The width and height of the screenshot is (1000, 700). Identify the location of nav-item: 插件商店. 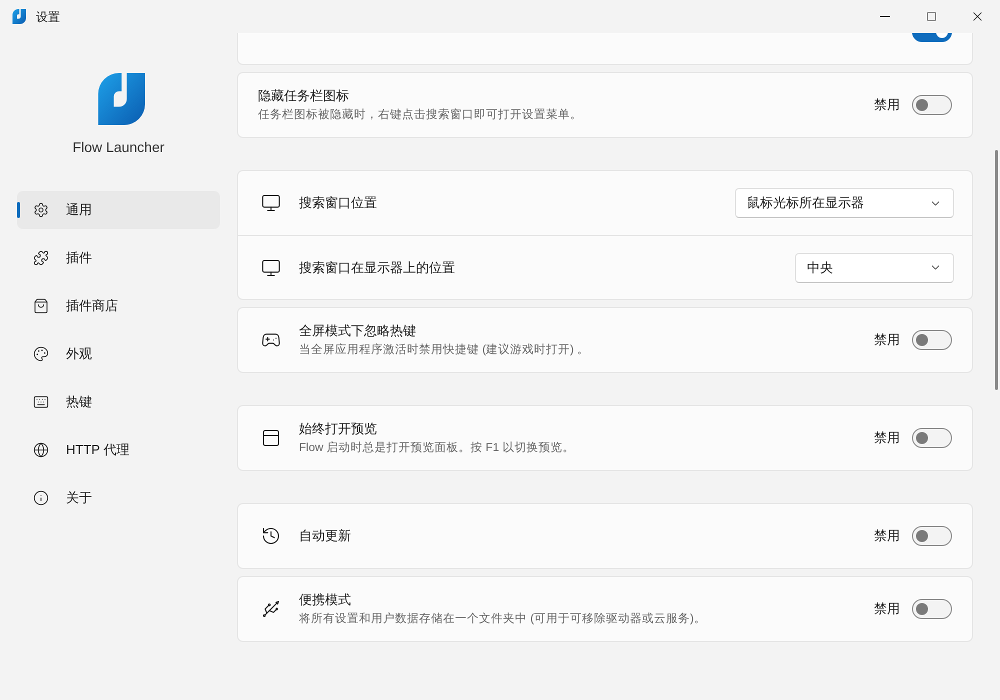
(118, 306).